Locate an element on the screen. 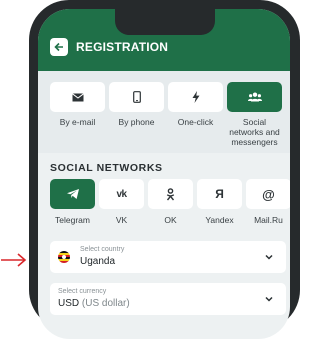  tab-by-phone is located at coordinates (136, 97).